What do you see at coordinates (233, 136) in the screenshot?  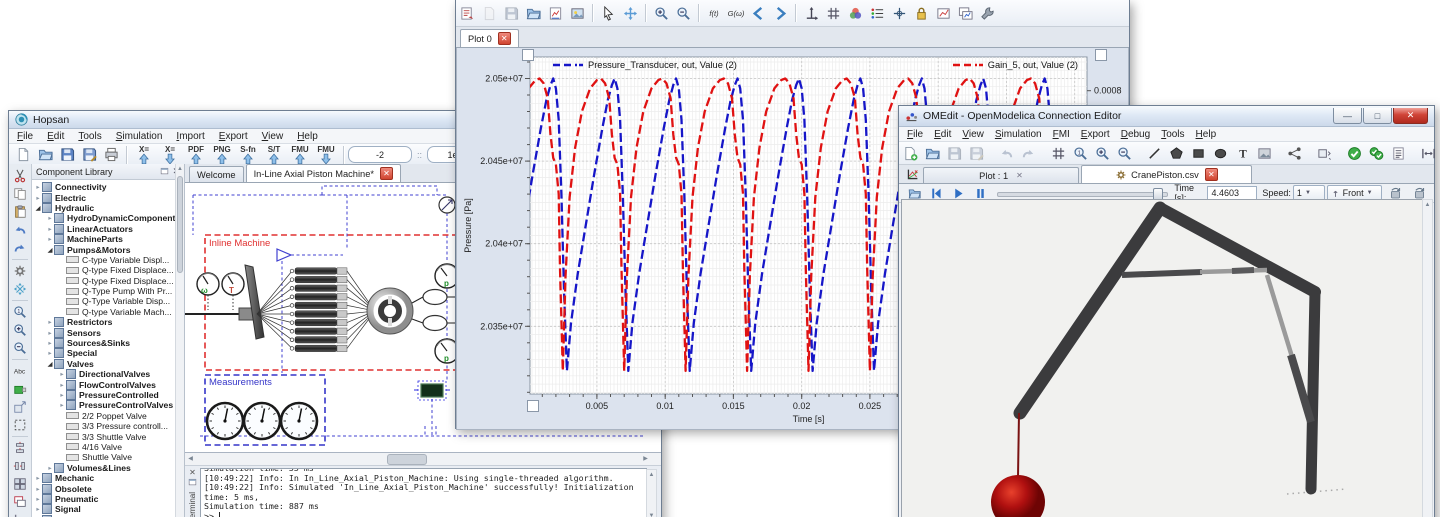 I see `hopsan-menu-export: Export` at bounding box center [233, 136].